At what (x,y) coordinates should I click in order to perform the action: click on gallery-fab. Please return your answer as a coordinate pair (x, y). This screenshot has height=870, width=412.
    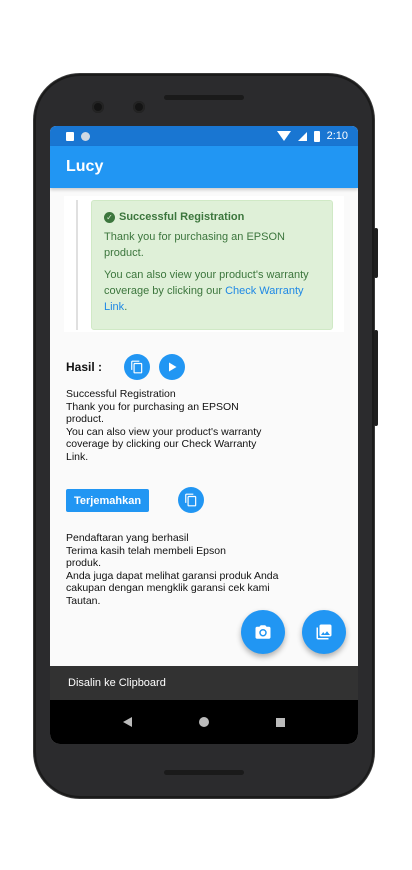
    Looking at the image, I should click on (324, 632).